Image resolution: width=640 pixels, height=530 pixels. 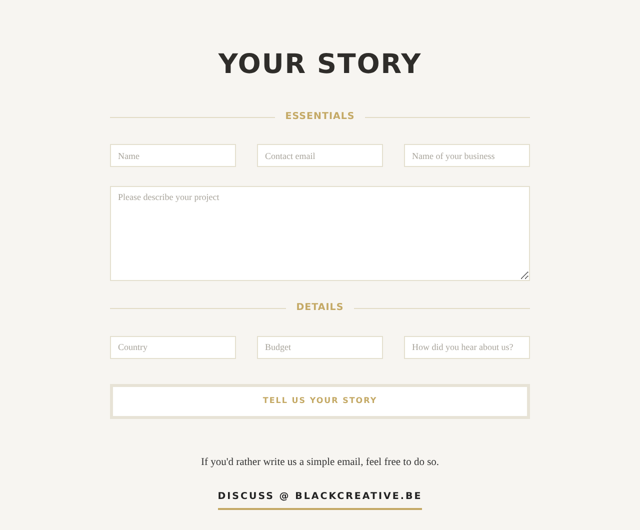 I want to click on input-field: How did you hear about us?, so click(x=467, y=347).